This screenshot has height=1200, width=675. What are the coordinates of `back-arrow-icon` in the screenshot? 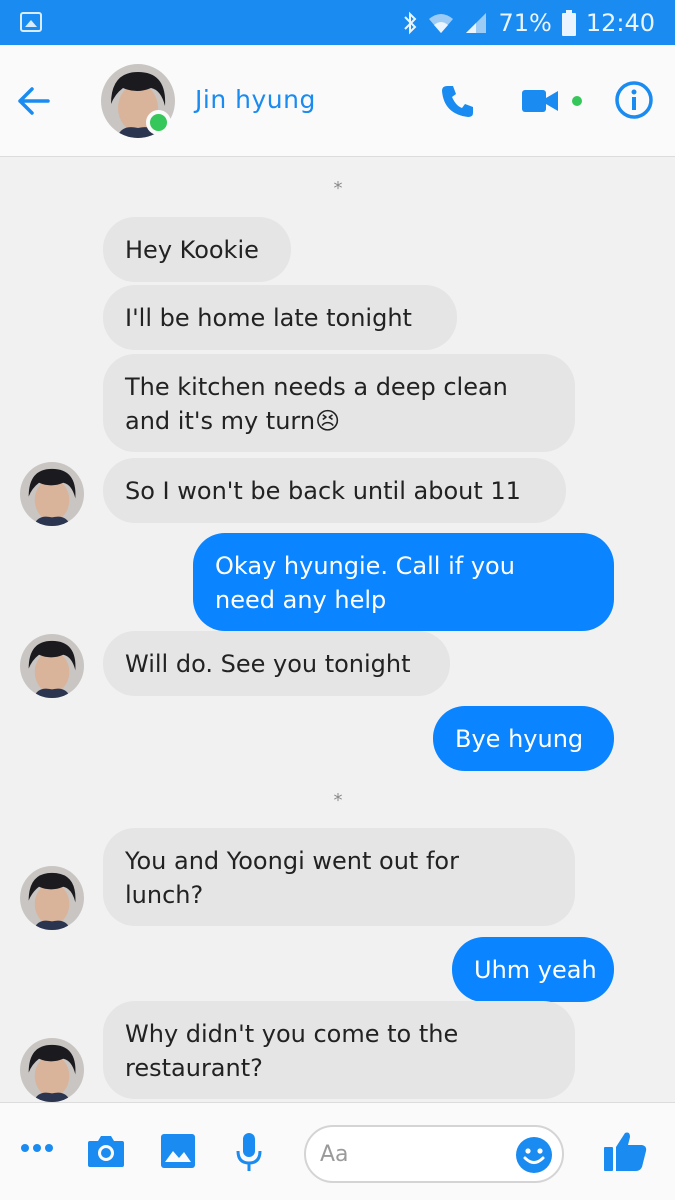 It's located at (34, 101).